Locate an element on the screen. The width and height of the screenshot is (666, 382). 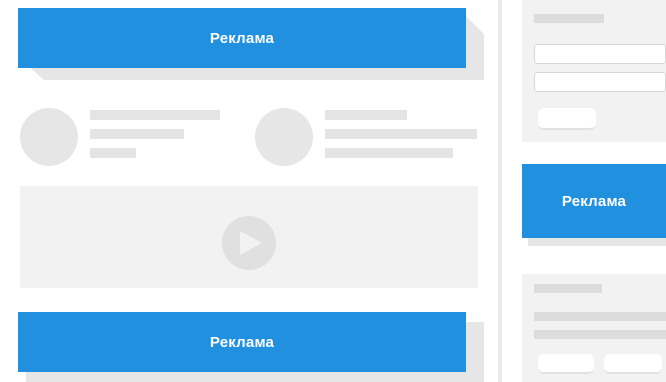
login-button is located at coordinates (567, 119).